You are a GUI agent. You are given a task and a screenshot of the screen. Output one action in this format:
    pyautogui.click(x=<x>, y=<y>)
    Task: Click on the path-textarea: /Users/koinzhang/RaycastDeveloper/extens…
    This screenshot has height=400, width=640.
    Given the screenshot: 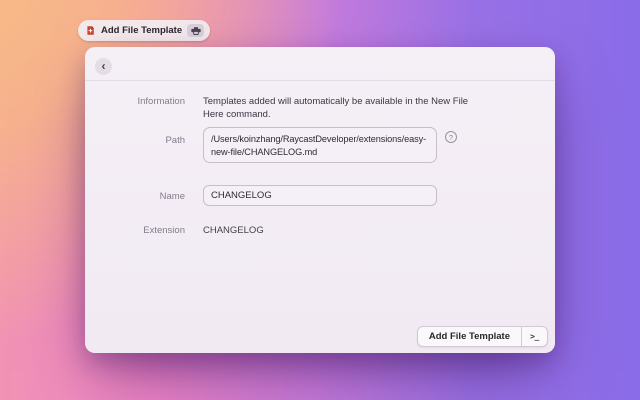 What is the action you would take?
    pyautogui.click(x=320, y=145)
    